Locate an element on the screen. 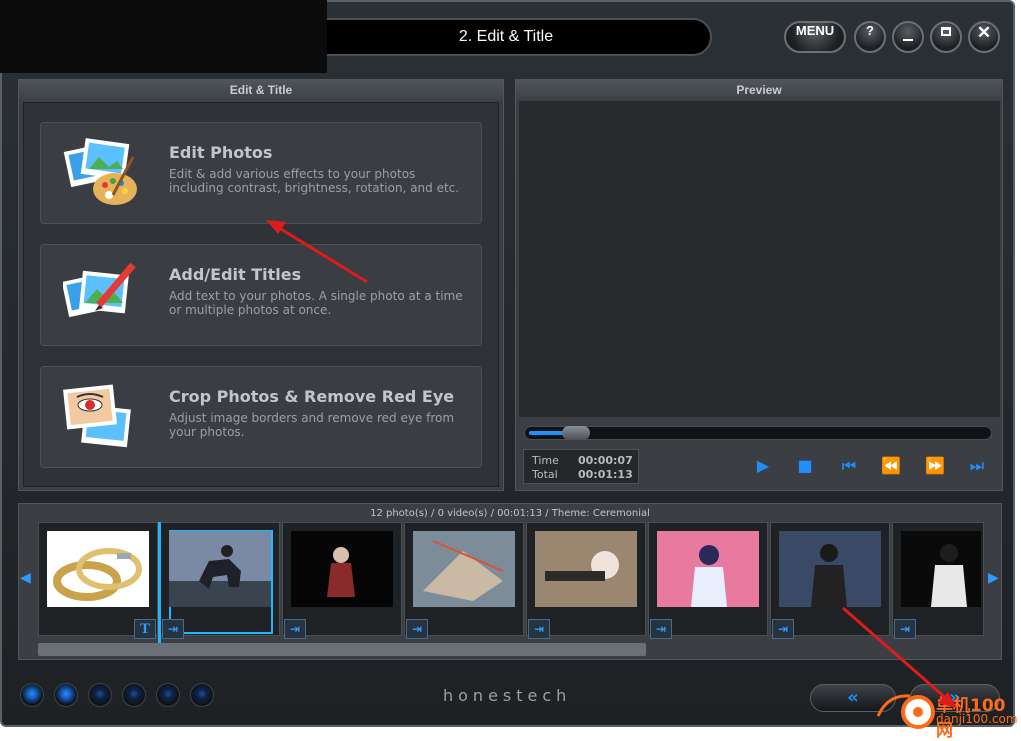 This screenshot has width=1021, height=741. watermark-url: danji100.com is located at coordinates (977, 719).